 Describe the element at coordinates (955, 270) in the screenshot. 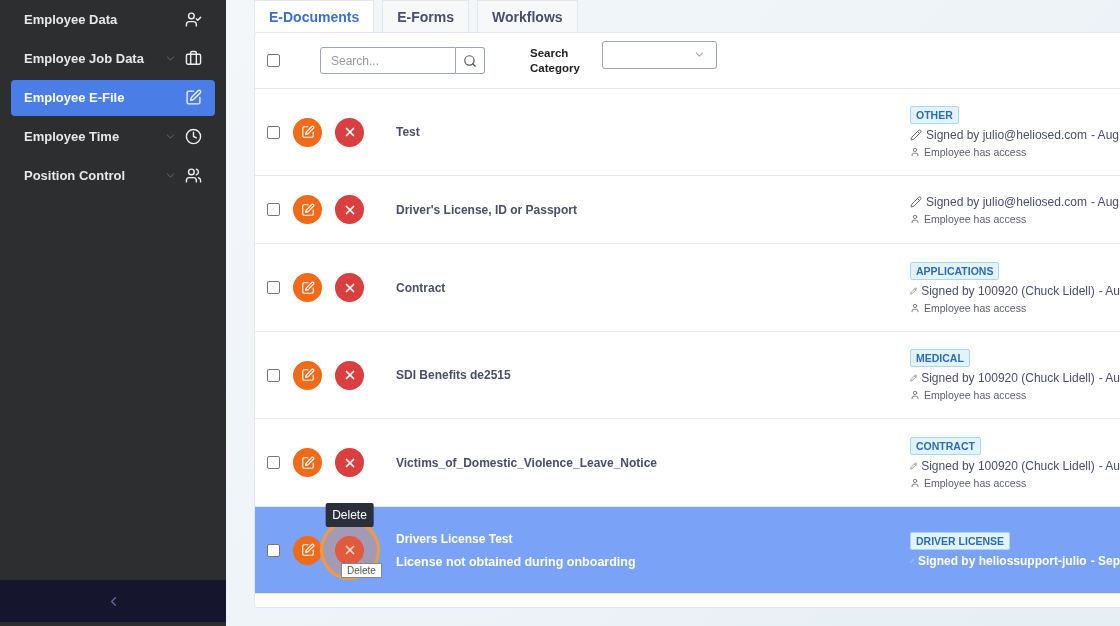

I see `category-tag: APPLICATIONS` at that location.